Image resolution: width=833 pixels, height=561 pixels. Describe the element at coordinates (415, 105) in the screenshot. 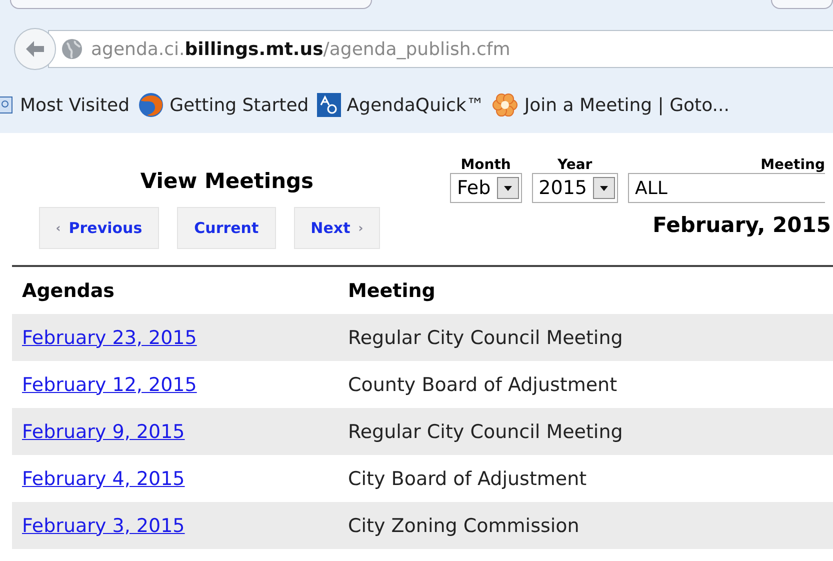

I see `bookmark-link: AgendaQuick™` at that location.